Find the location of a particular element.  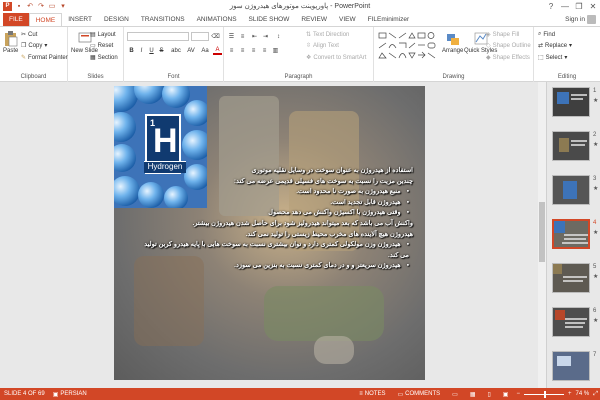

thumbnail-number: 6 is located at coordinates (595, 311).